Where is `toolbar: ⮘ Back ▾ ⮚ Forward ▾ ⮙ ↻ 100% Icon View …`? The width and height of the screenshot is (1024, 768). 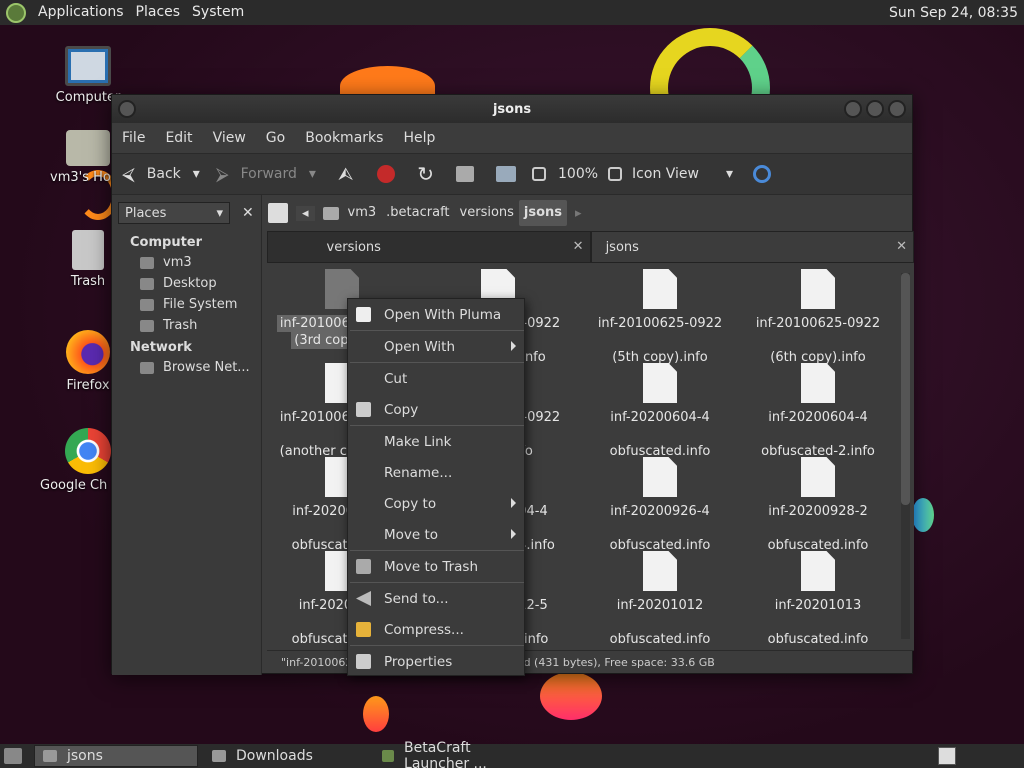
toolbar: ⮘ Back ▾ ⮚ Forward ▾ ⮙ ↻ 100% Icon View … is located at coordinates (512, 174).